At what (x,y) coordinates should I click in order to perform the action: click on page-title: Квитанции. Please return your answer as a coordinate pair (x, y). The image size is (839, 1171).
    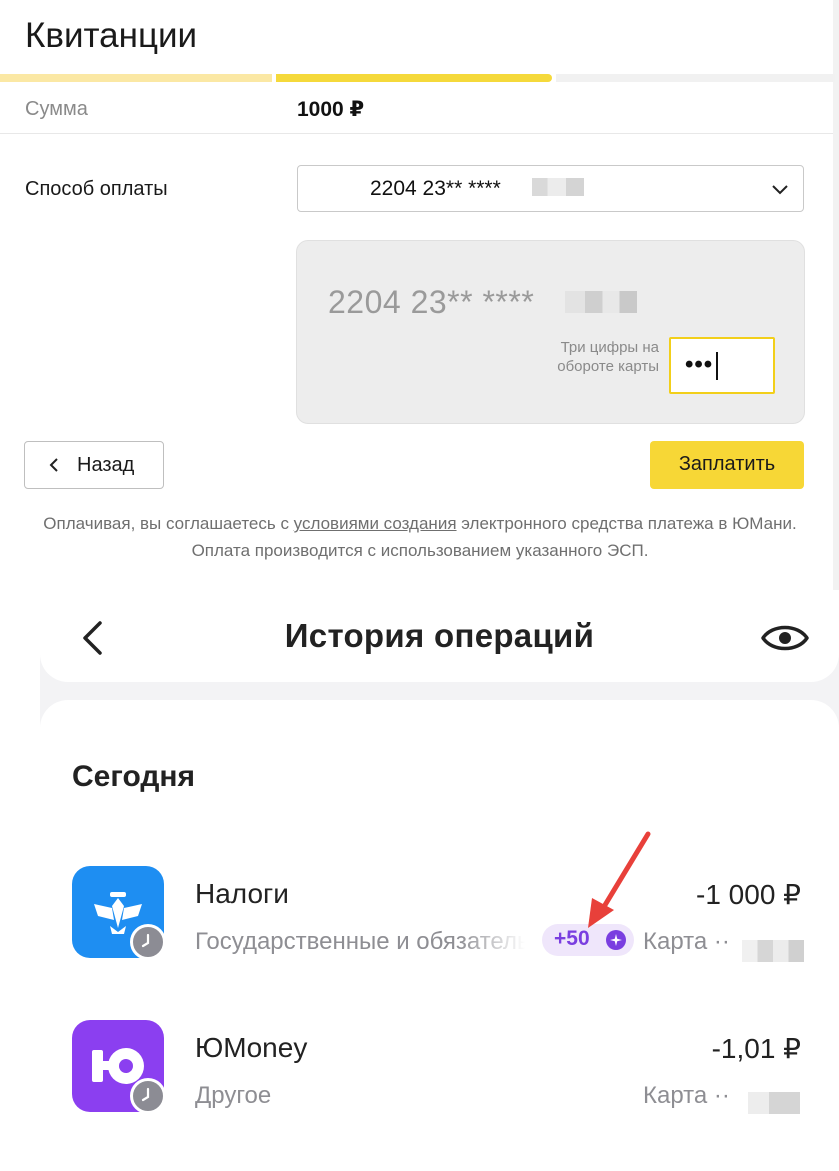
    Looking at the image, I should click on (111, 35).